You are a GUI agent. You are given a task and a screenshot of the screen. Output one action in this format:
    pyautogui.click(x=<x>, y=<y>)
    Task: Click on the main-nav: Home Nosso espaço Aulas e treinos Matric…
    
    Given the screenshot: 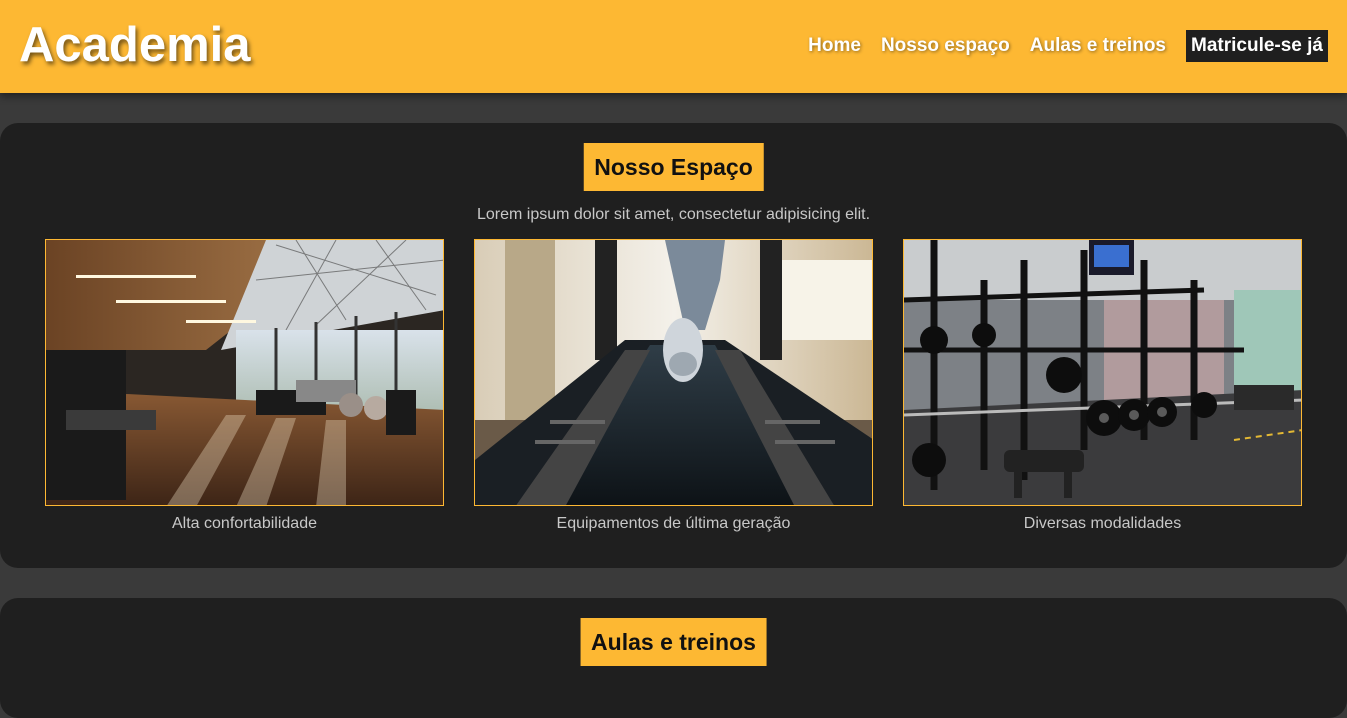 What is the action you would take?
    pyautogui.click(x=1058, y=46)
    